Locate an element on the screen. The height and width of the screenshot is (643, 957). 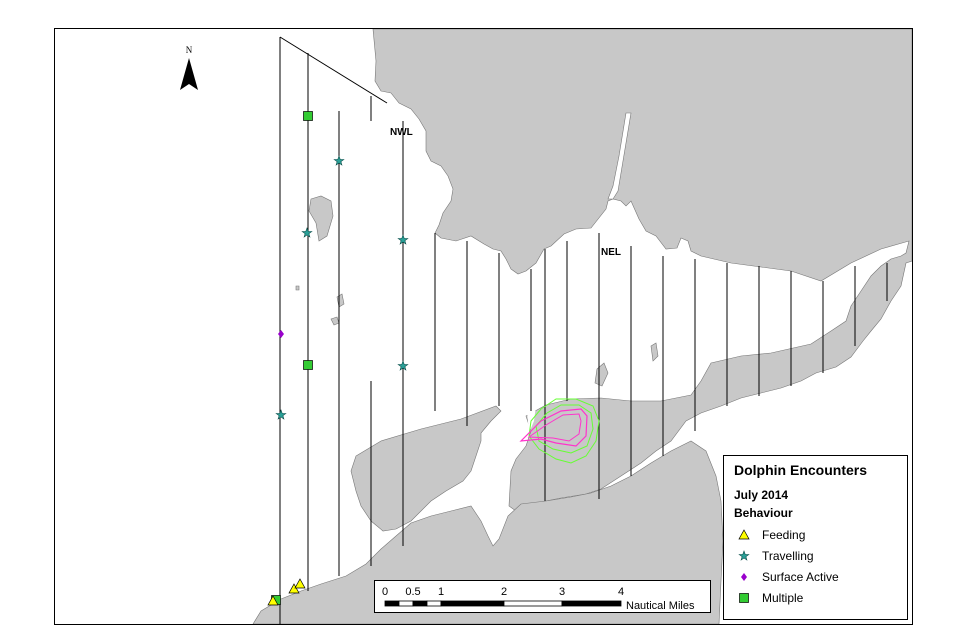
diamond-icon is located at coordinates (744, 577).